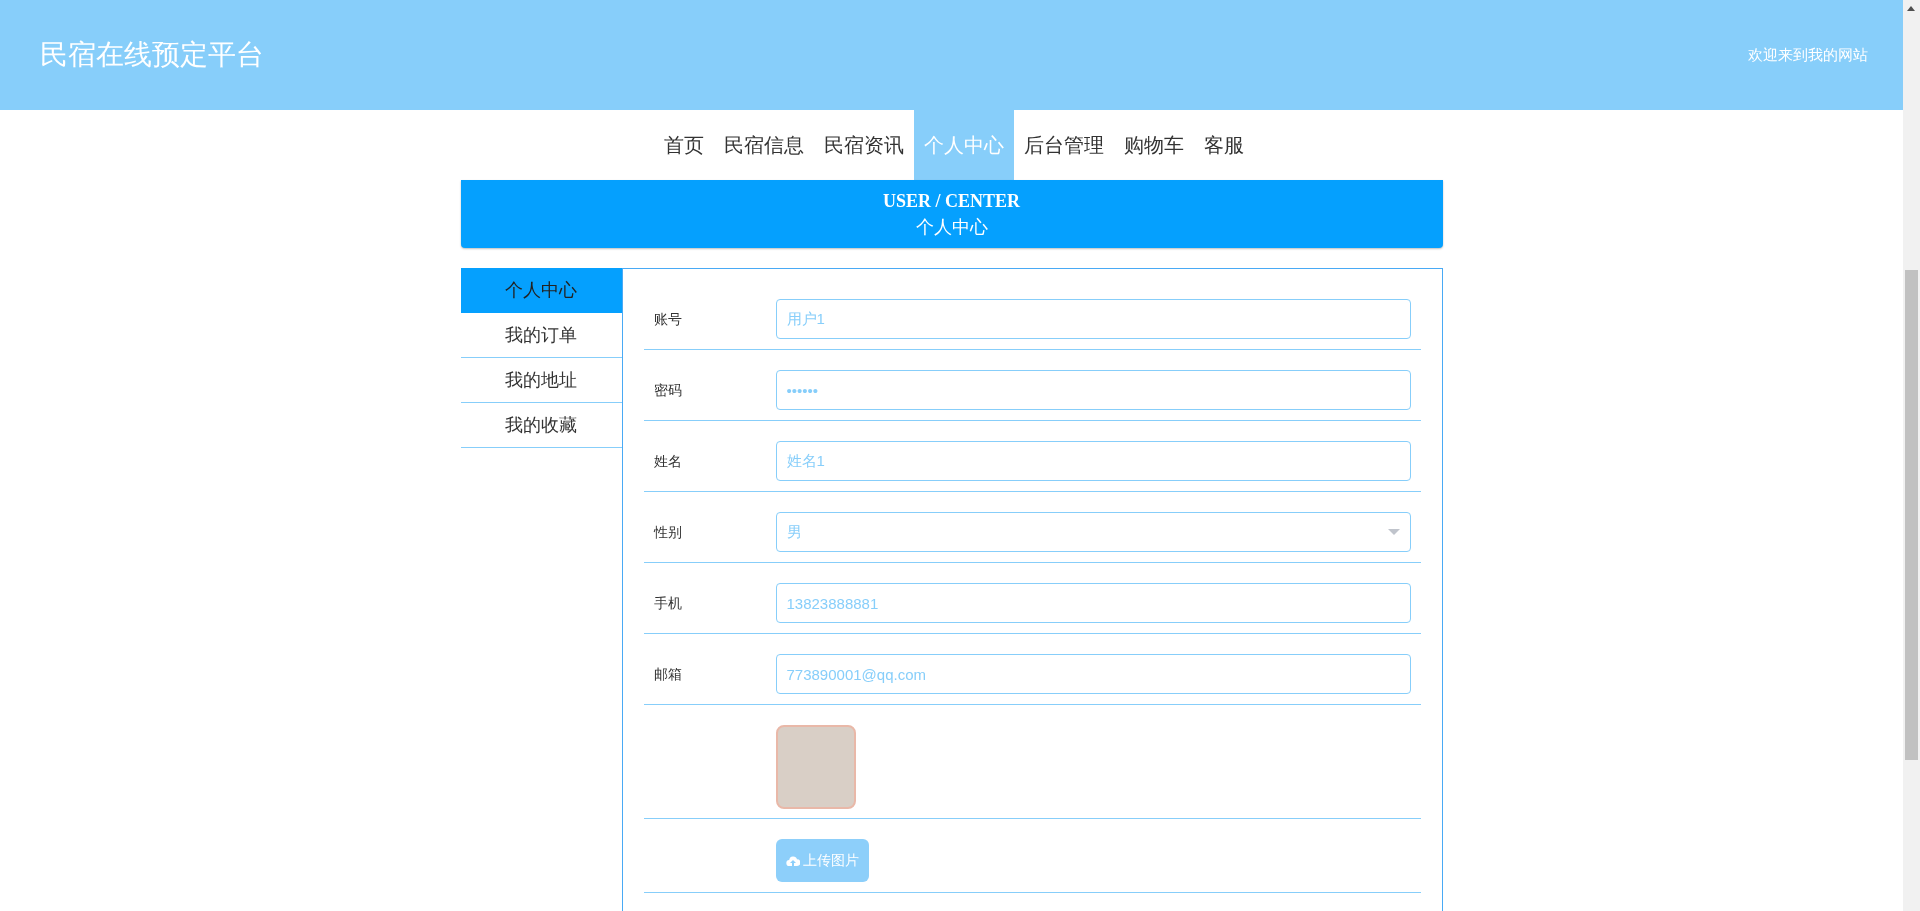 This screenshot has height=911, width=1920. What do you see at coordinates (668, 532) in the screenshot?
I see `field-label: 性别` at bounding box center [668, 532].